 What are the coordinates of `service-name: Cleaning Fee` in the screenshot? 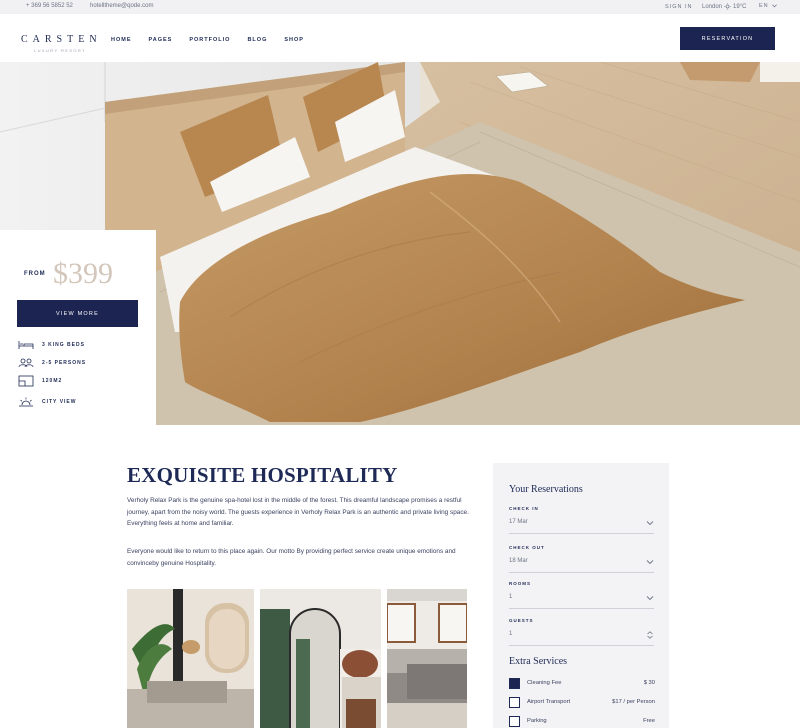 It's located at (544, 683).